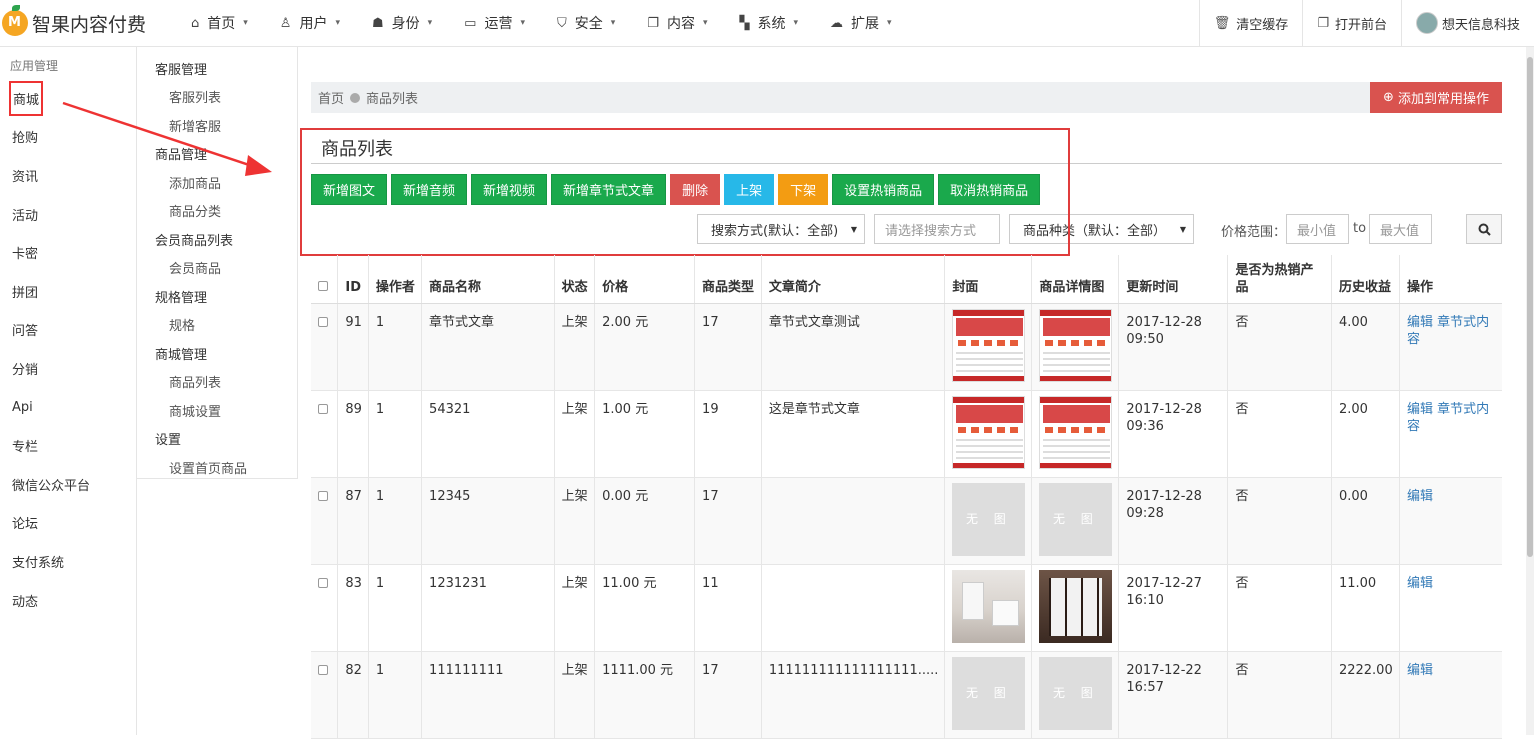 The width and height of the screenshot is (1534, 739). Describe the element at coordinates (68, 523) in the screenshot. I see `sidebar-item-forum: 论坛` at that location.